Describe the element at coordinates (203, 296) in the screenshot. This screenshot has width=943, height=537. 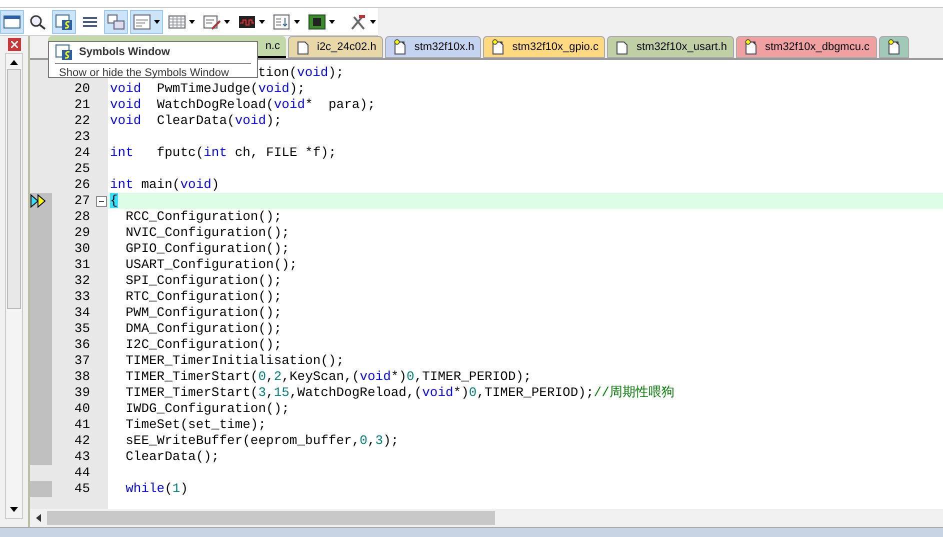
I see `code-line: RTC_Configuration();` at that location.